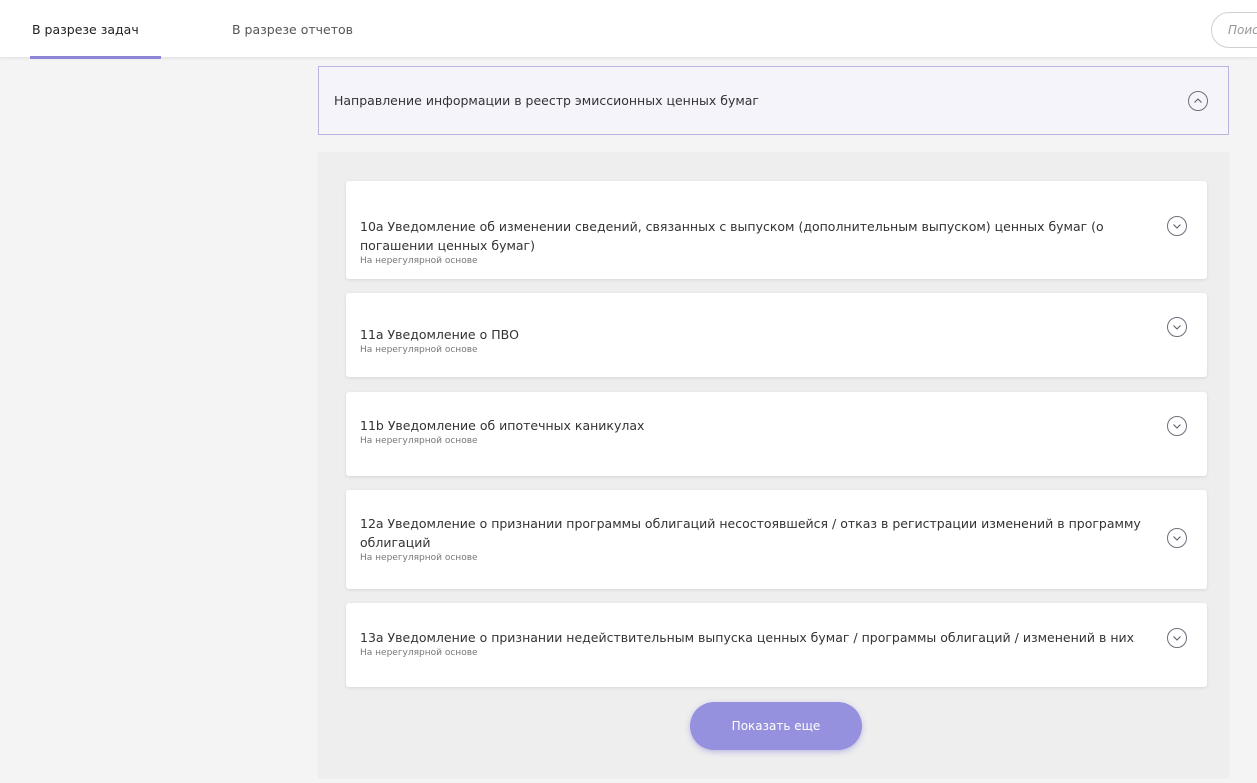 This screenshot has height=783, width=1257. What do you see at coordinates (776, 726) in the screenshot?
I see `show-more-button: Показать еще` at bounding box center [776, 726].